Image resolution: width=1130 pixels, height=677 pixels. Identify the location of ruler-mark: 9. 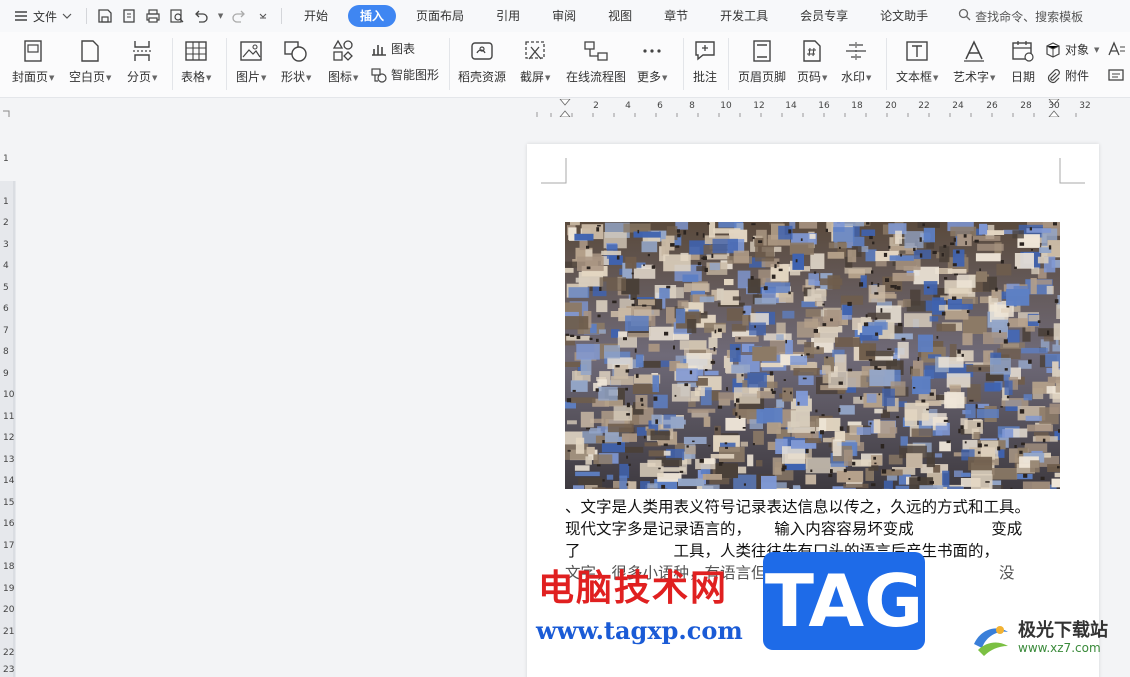
(6, 374).